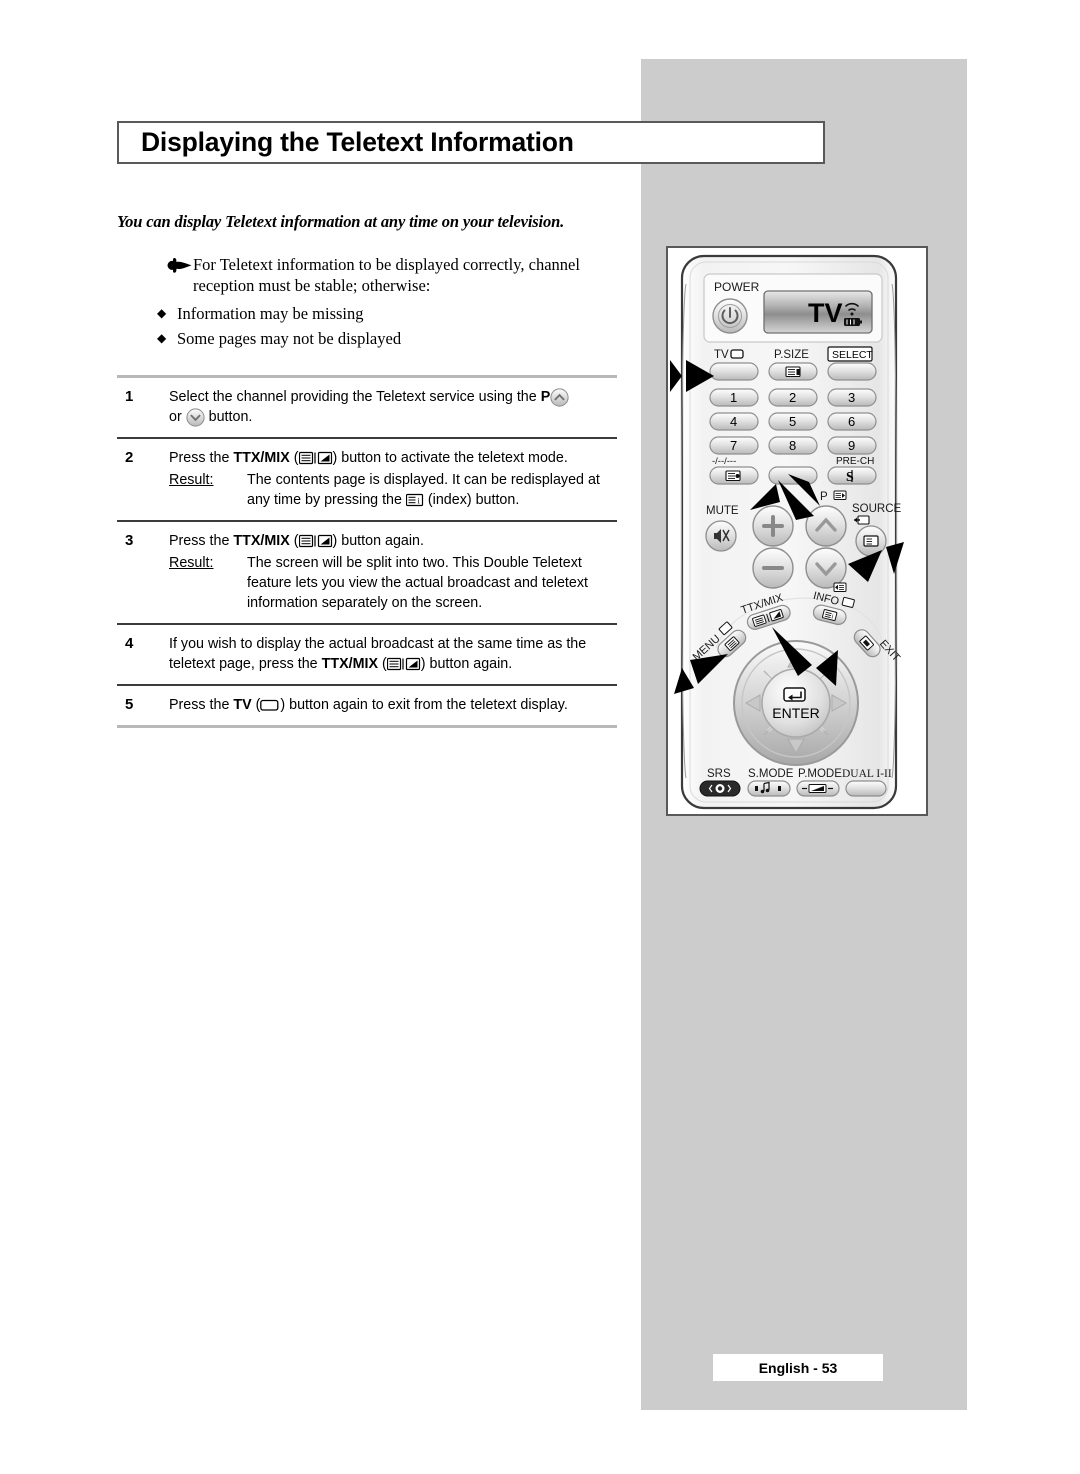  What do you see at coordinates (795, 713) in the screenshot?
I see `enter-label: ENTER` at bounding box center [795, 713].